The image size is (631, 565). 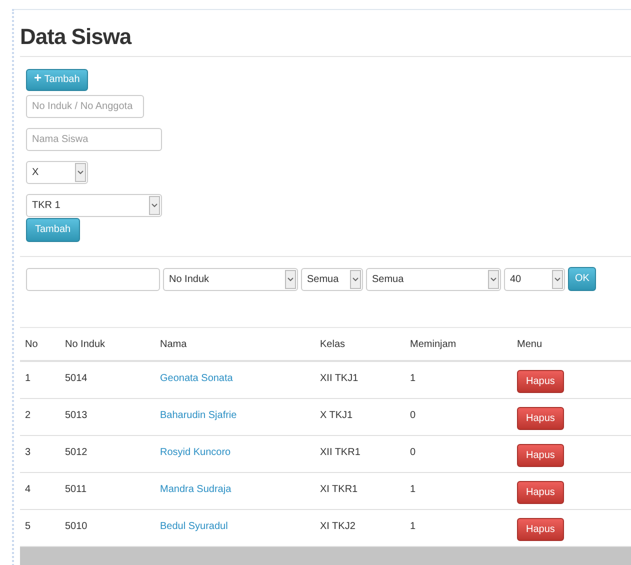 What do you see at coordinates (28, 453) in the screenshot?
I see `table-cell-text: 3` at bounding box center [28, 453].